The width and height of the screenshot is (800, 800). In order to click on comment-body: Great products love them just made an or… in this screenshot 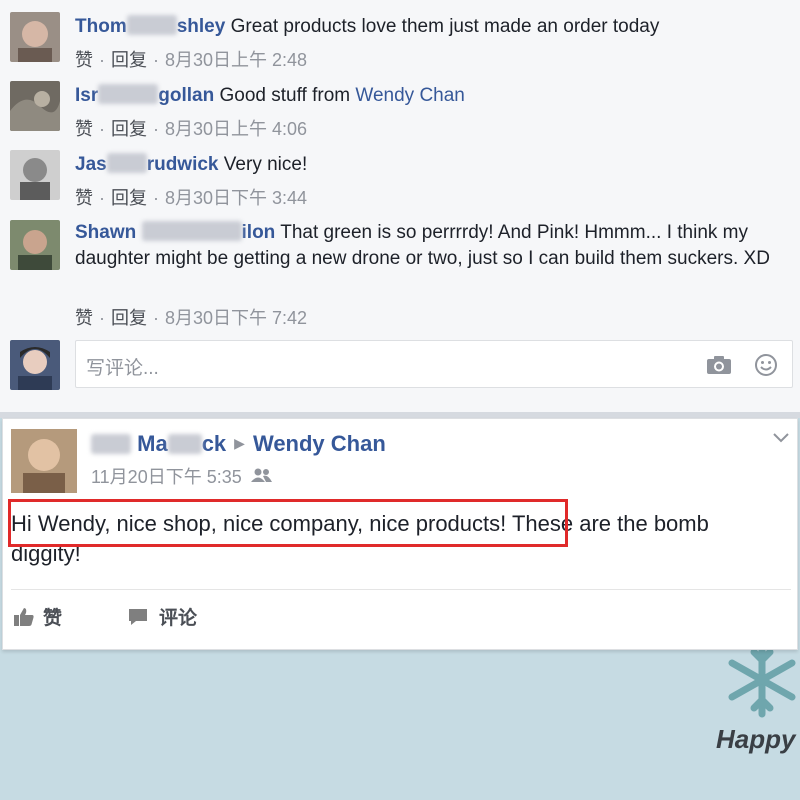, I will do `click(445, 26)`.